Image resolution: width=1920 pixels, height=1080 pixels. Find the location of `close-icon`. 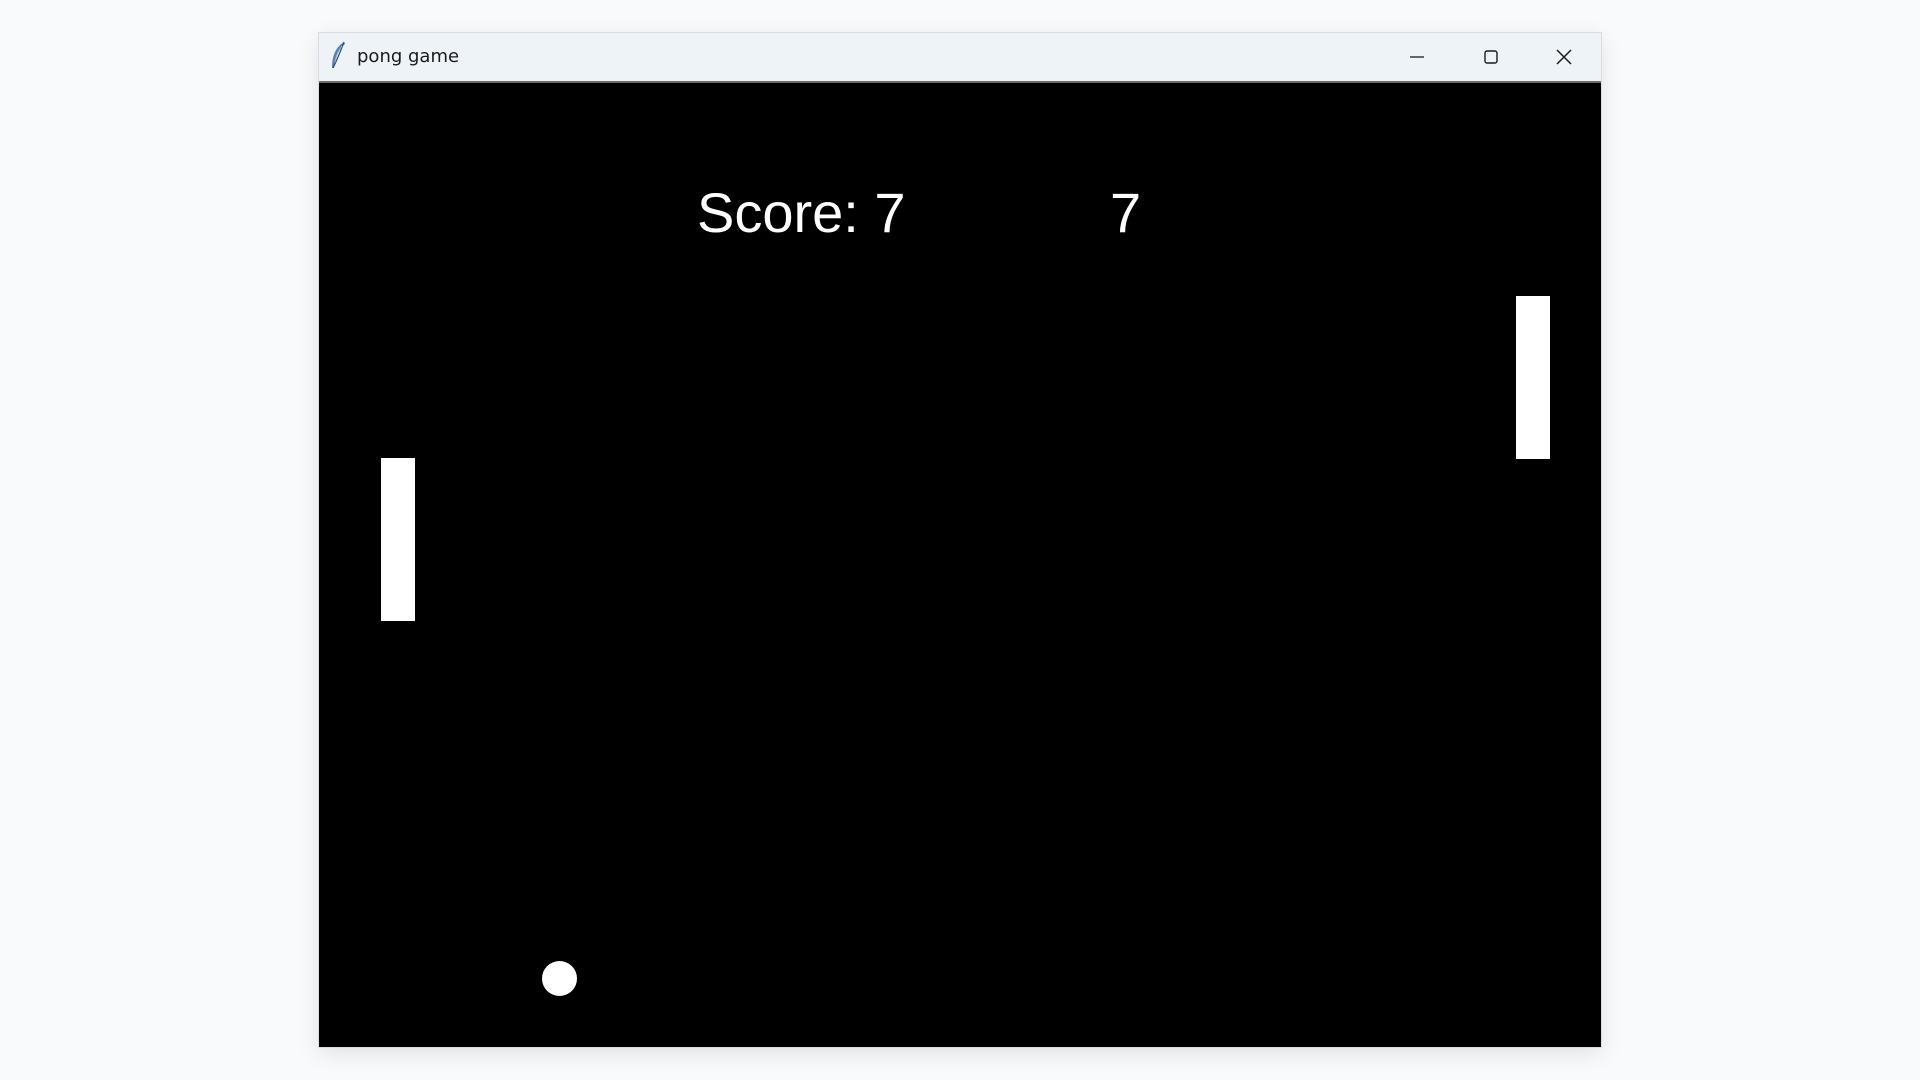

close-icon is located at coordinates (1564, 57).